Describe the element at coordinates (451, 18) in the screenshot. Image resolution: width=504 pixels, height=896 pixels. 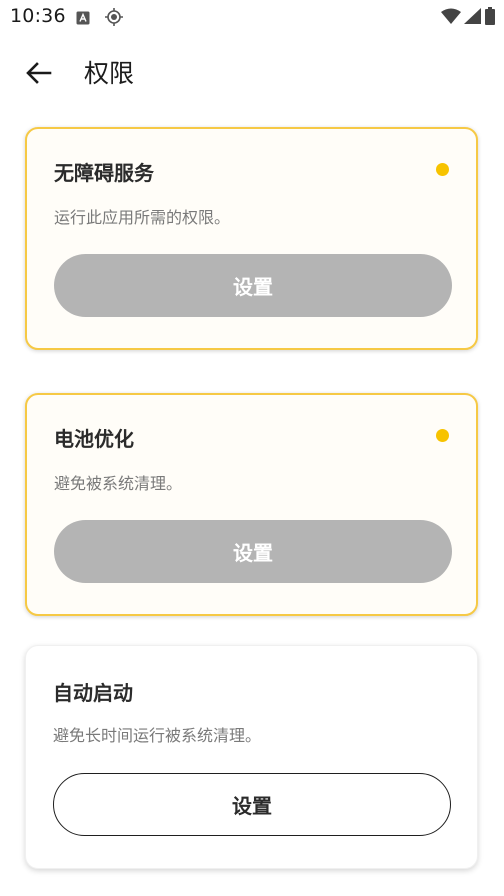
I see `wifi-icon` at that location.